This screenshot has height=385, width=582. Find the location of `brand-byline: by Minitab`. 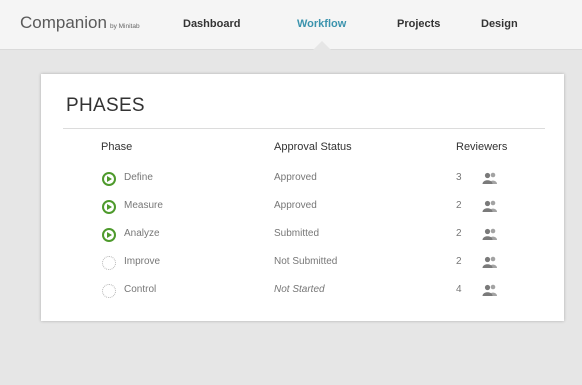

brand-byline: by Minitab is located at coordinates (124, 26).